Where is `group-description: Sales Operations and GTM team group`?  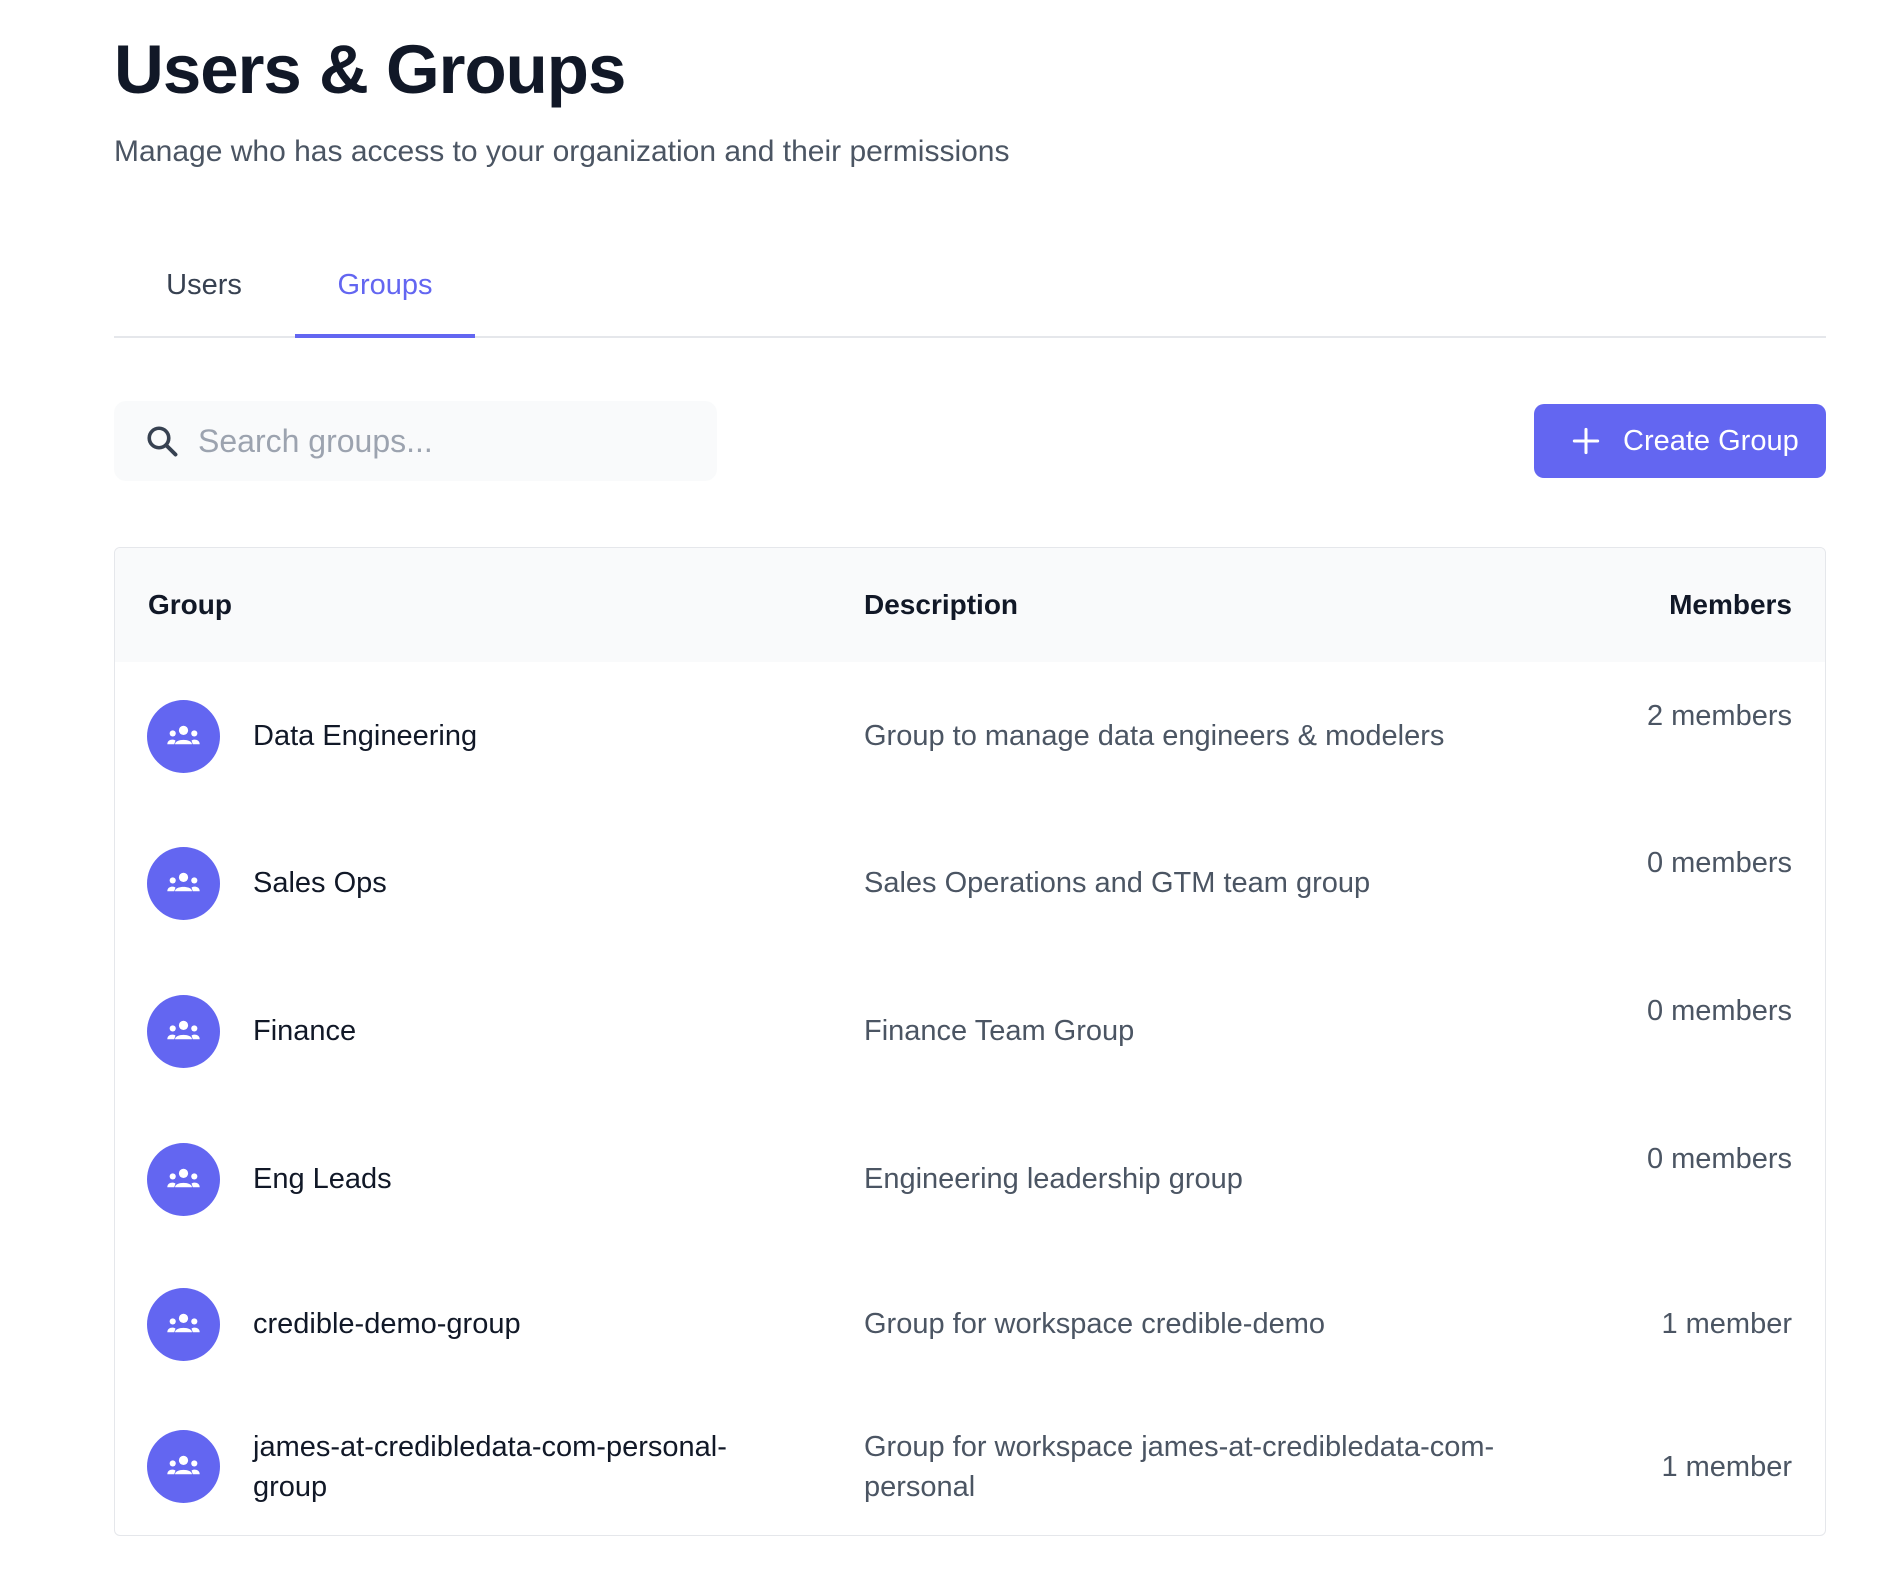
group-description: Sales Operations and GTM team group is located at coordinates (1117, 883).